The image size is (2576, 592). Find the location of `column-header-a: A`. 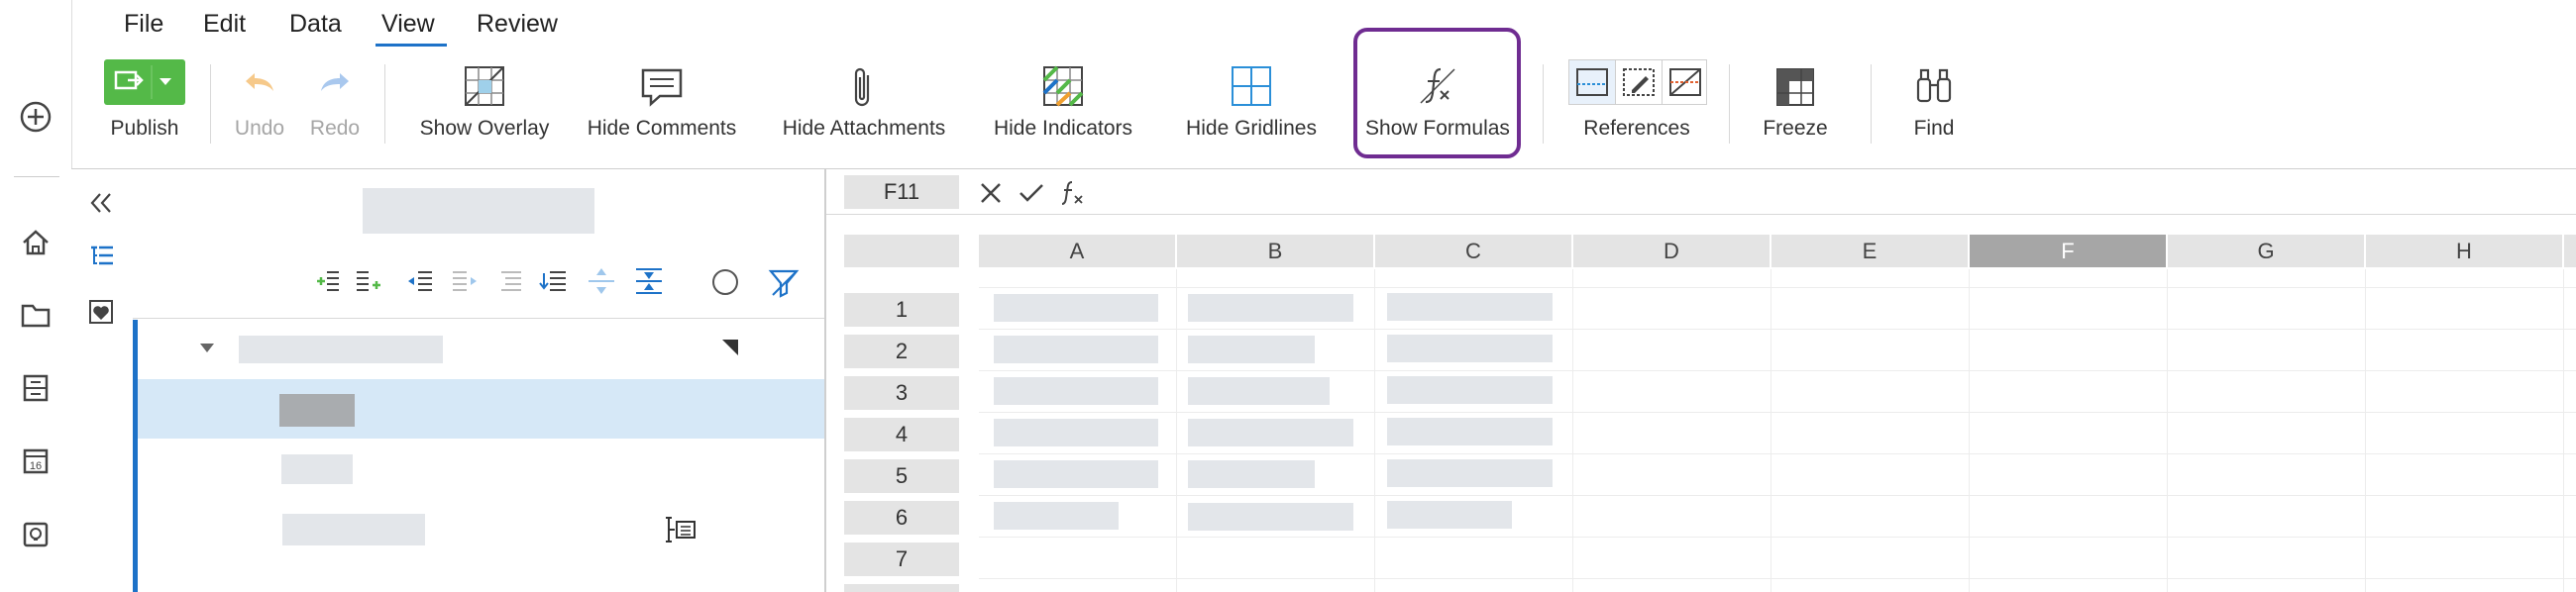

column-header-a: A is located at coordinates (1077, 251).